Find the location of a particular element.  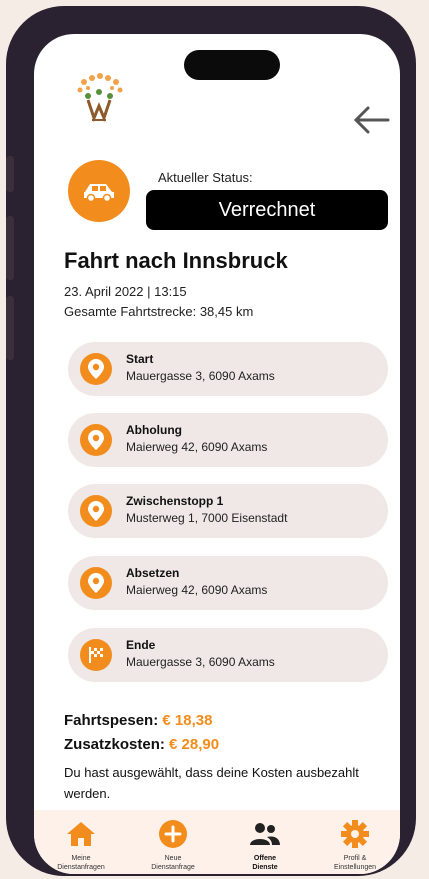

extra-cost-label: Zusatzkosten: is located at coordinates (114, 744).